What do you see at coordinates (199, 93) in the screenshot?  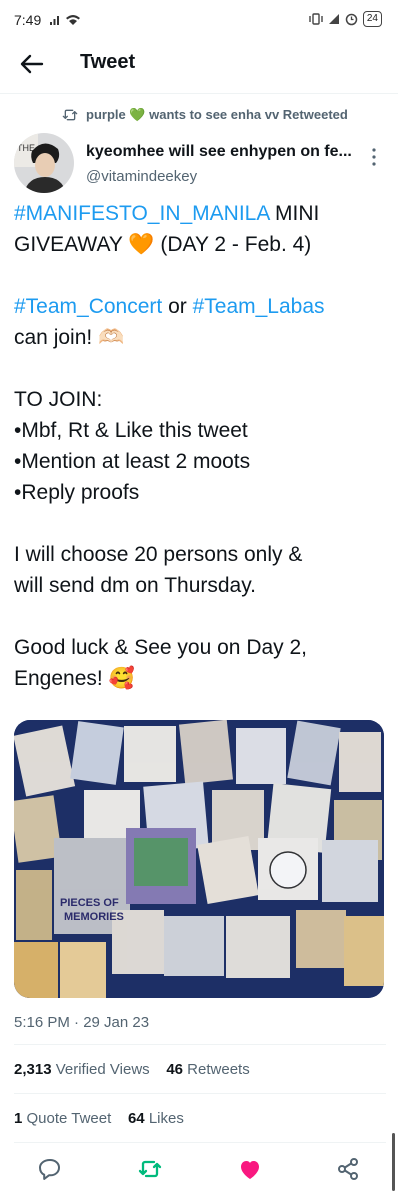 I see `header-divider` at bounding box center [199, 93].